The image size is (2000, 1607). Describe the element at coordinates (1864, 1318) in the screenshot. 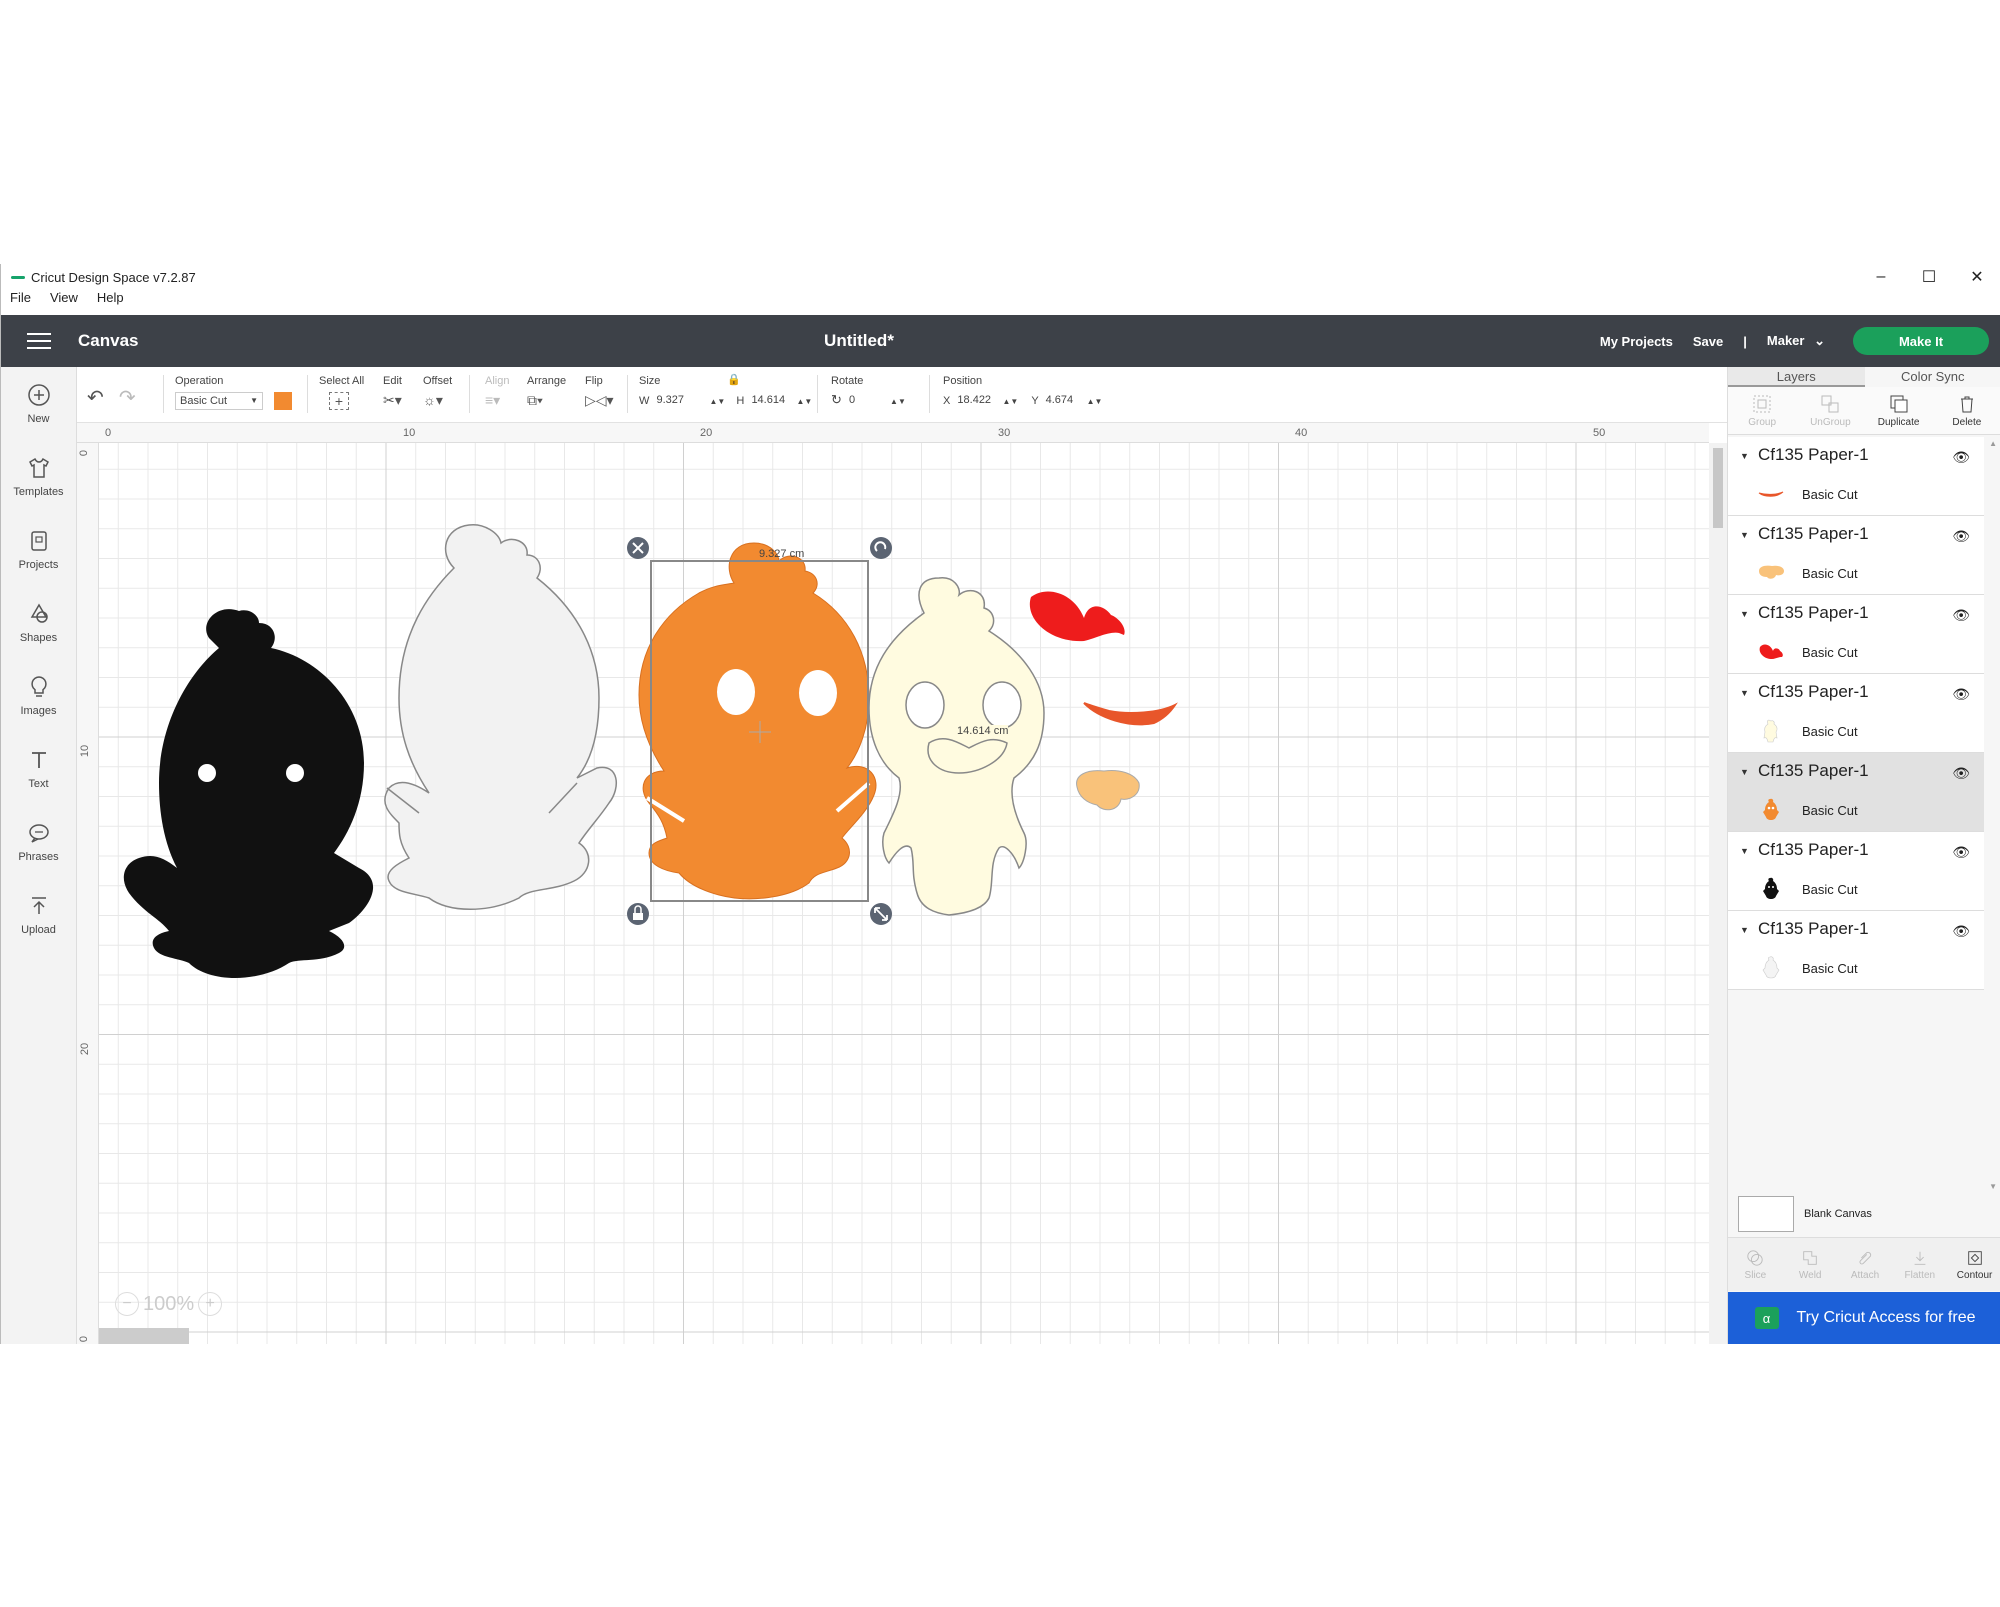

I see `cricut-access-banner: α Try Cricut Access for free` at that location.